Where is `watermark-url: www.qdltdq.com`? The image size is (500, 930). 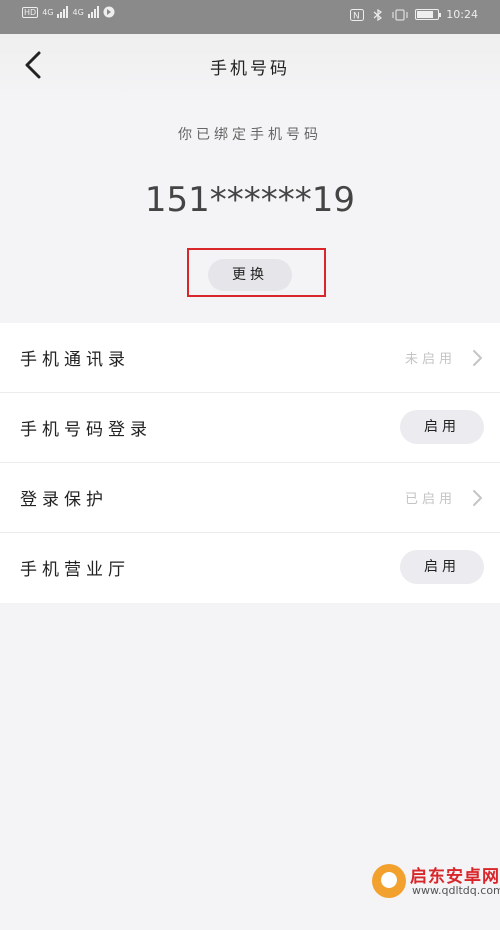
watermark-url: www.qdltdq.com is located at coordinates (456, 890).